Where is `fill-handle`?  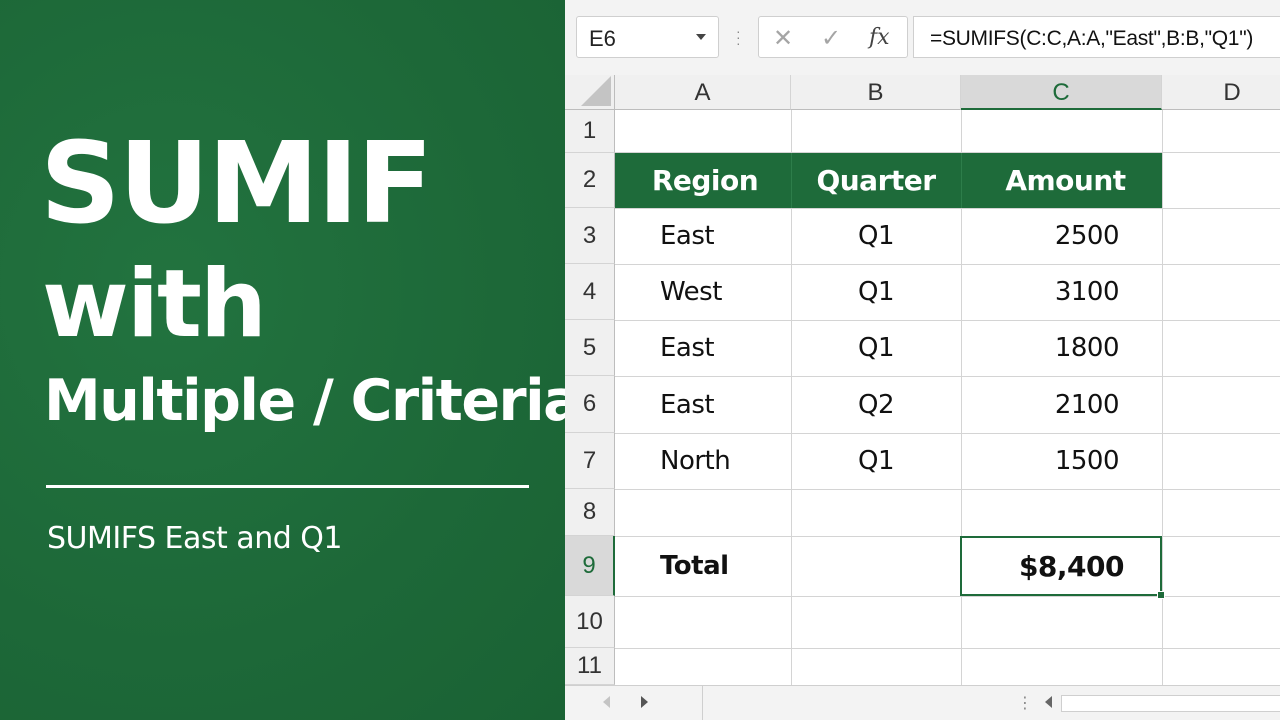 fill-handle is located at coordinates (1161, 595).